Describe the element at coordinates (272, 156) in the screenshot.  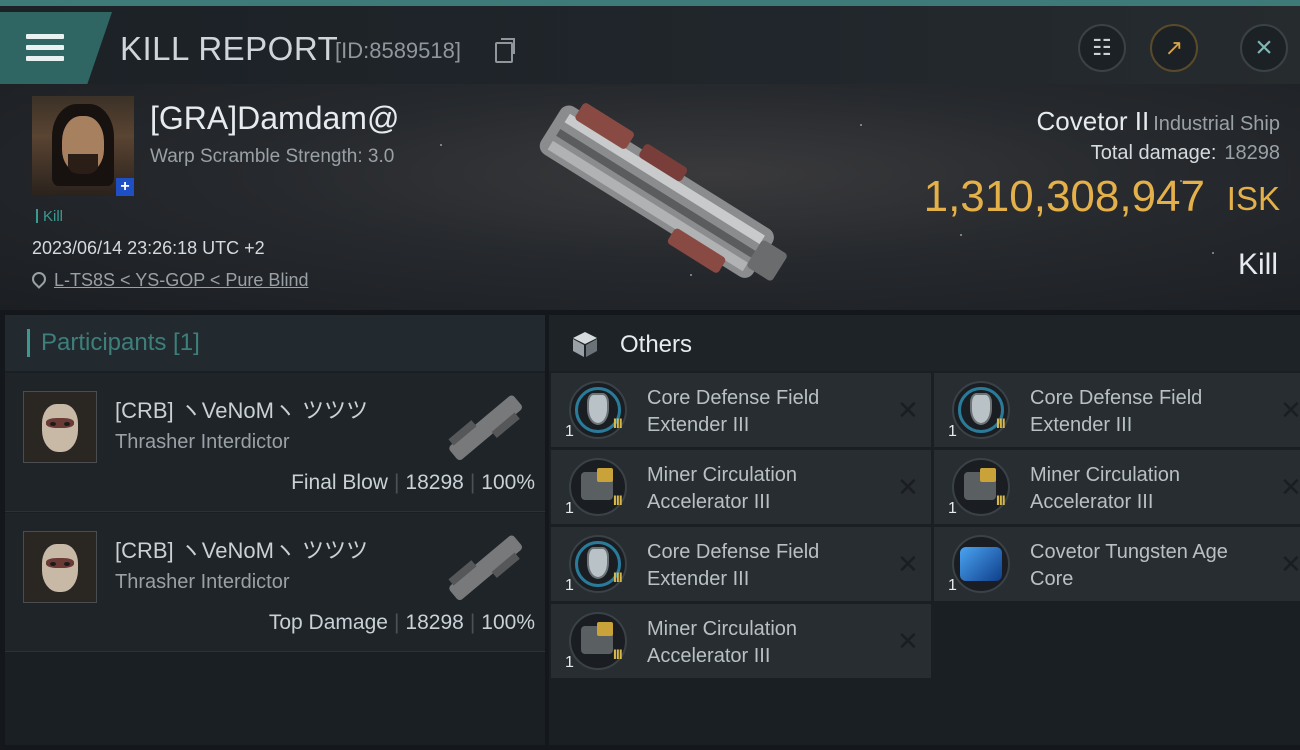
I see `warp-scramble-strength: Warp Scramble Strength: 3.0` at that location.